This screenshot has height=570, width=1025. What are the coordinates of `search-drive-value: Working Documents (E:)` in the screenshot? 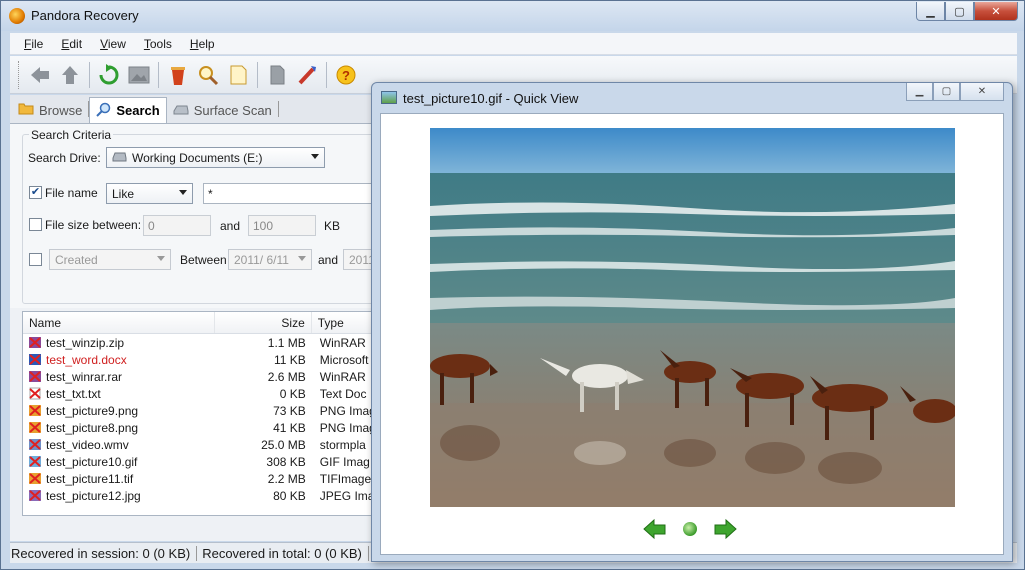 It's located at (197, 157).